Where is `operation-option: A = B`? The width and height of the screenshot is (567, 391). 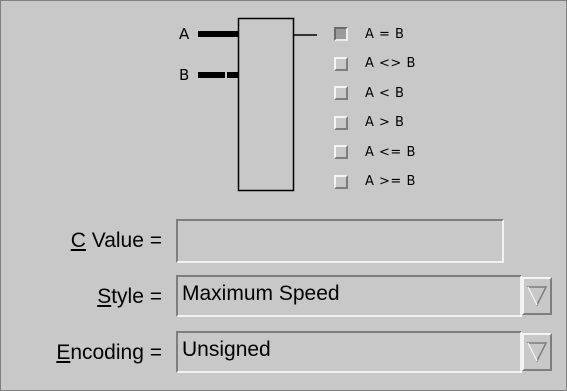
operation-option: A = B is located at coordinates (369, 34).